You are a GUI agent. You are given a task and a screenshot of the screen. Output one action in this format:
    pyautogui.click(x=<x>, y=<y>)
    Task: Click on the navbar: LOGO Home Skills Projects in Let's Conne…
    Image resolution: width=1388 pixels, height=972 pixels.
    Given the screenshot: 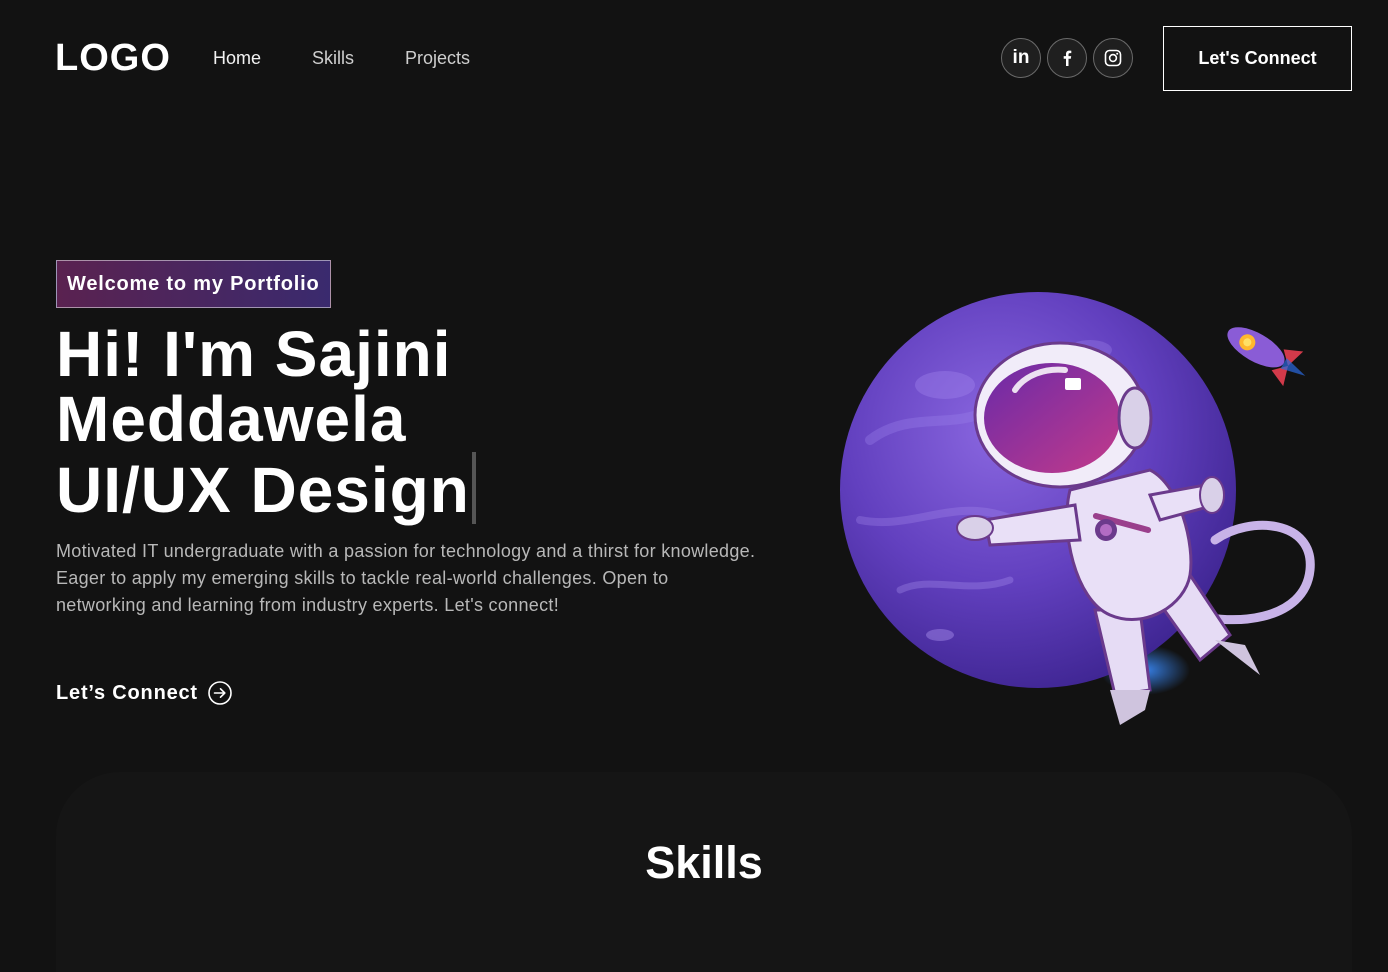 What is the action you would take?
    pyautogui.click(x=694, y=58)
    